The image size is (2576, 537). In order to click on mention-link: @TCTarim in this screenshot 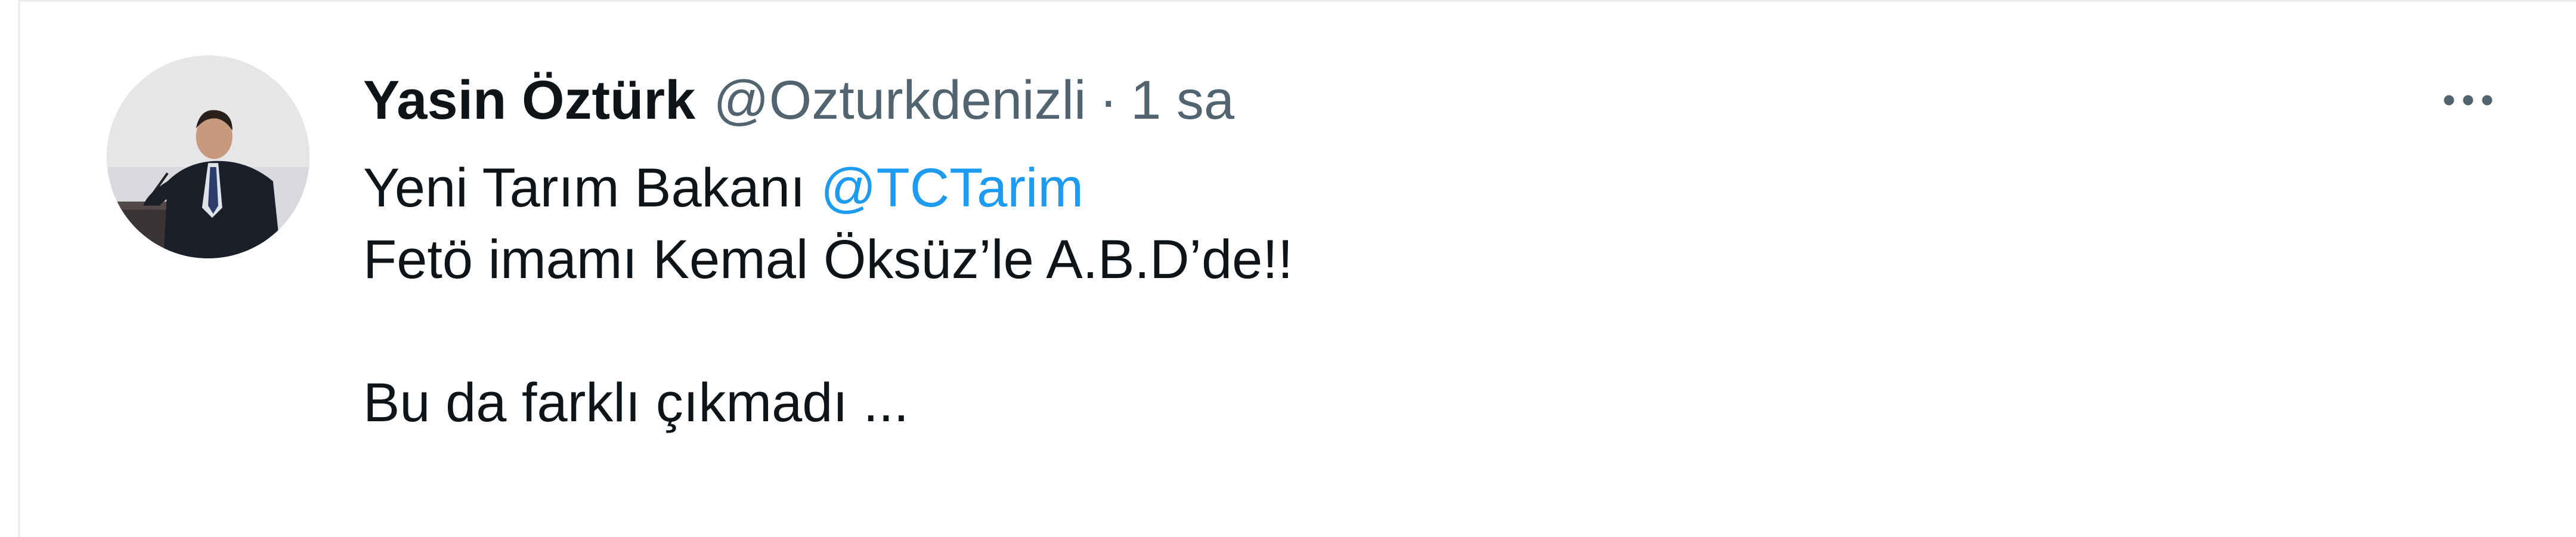, I will do `click(952, 188)`.